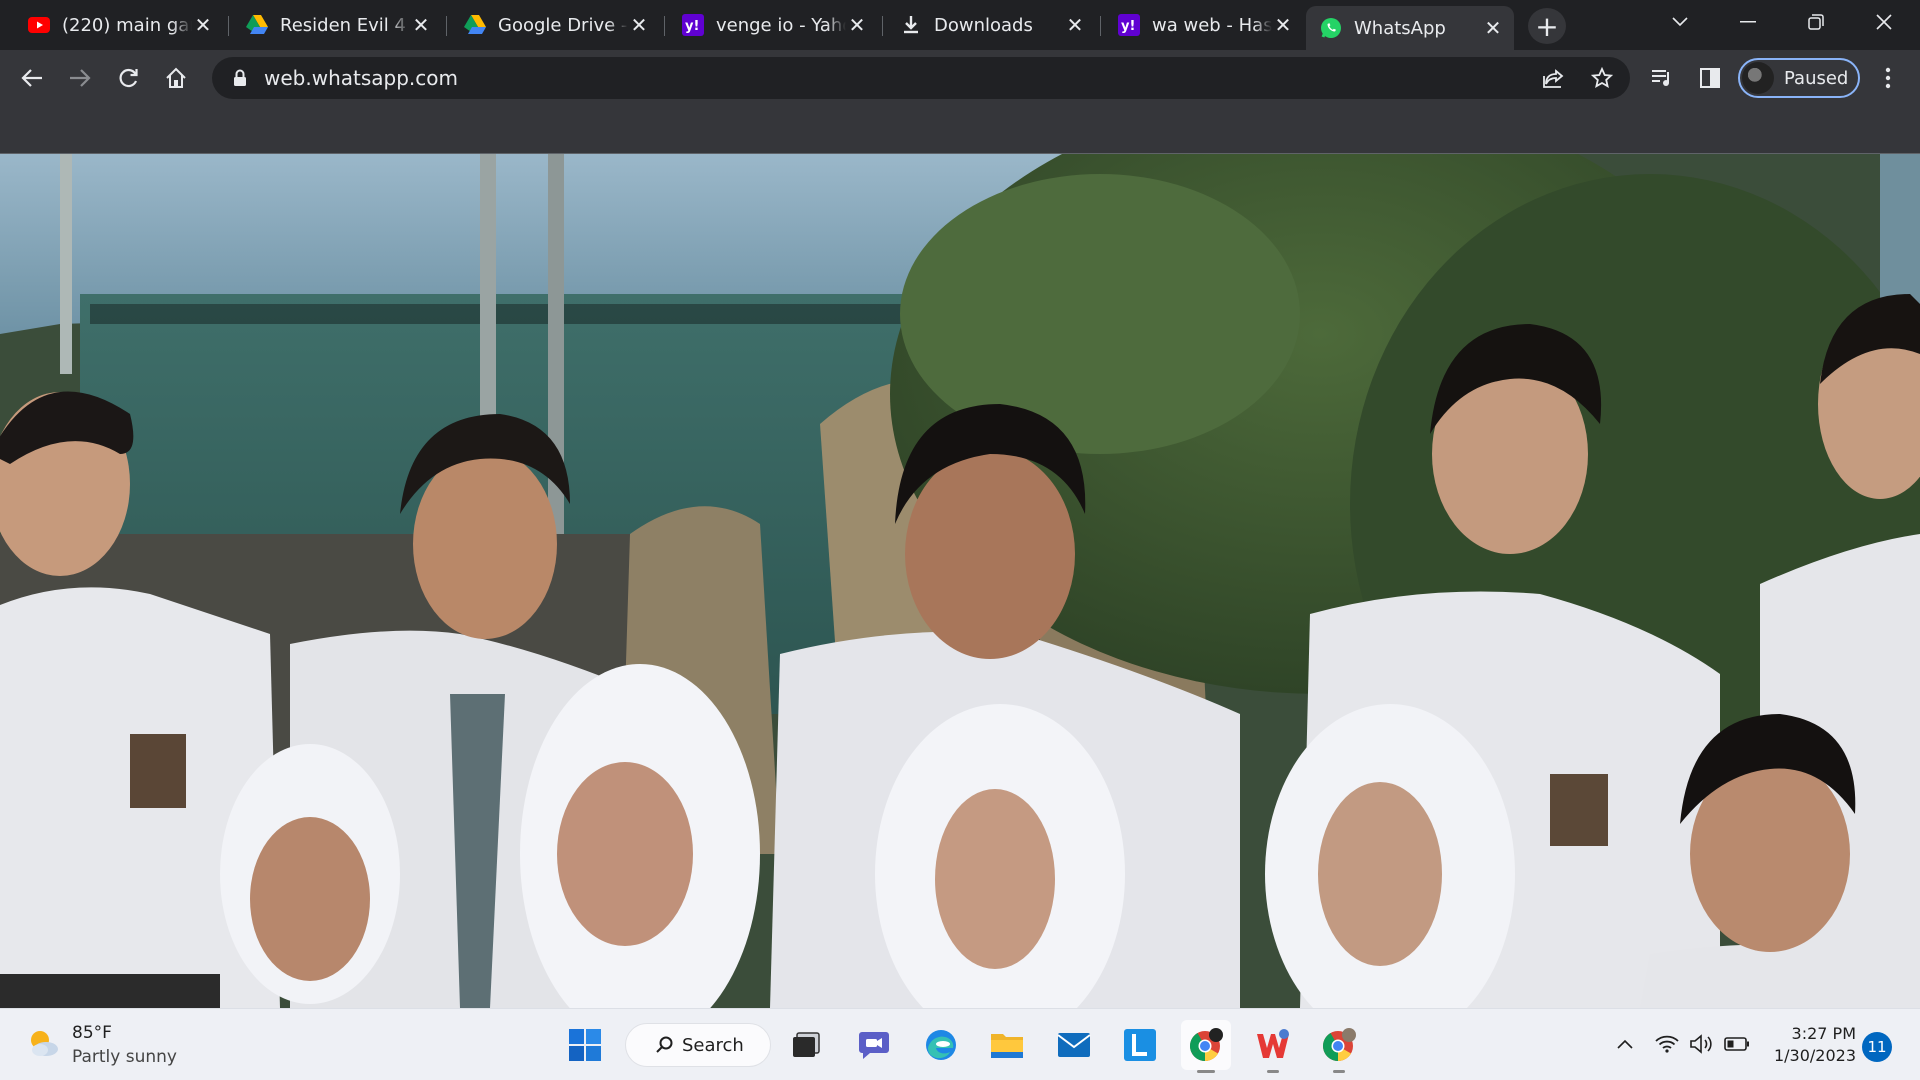 The width and height of the screenshot is (1920, 1080). Describe the element at coordinates (92, 1033) in the screenshot. I see `weather-temp: 85°F` at that location.